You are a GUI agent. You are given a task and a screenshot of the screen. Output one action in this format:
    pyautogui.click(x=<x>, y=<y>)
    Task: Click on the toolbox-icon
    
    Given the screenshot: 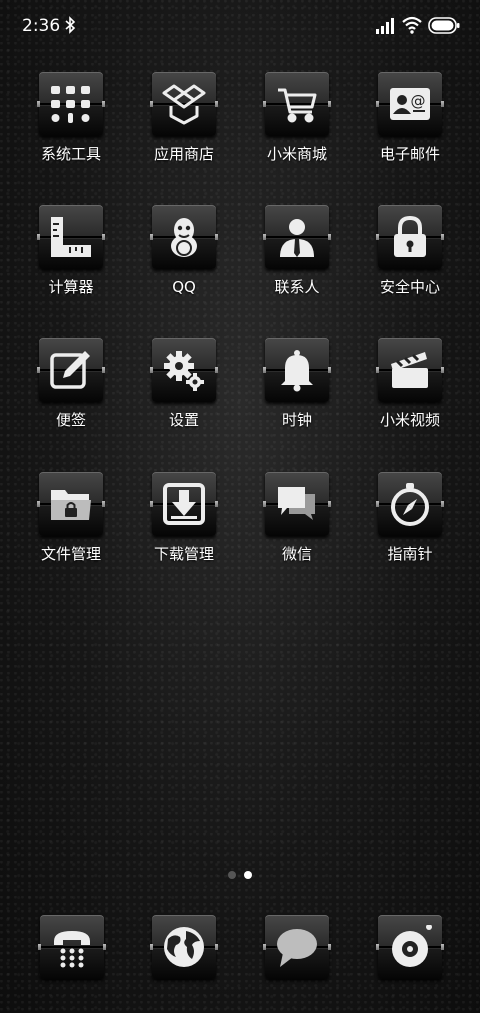 What is the action you would take?
    pyautogui.click(x=70, y=104)
    